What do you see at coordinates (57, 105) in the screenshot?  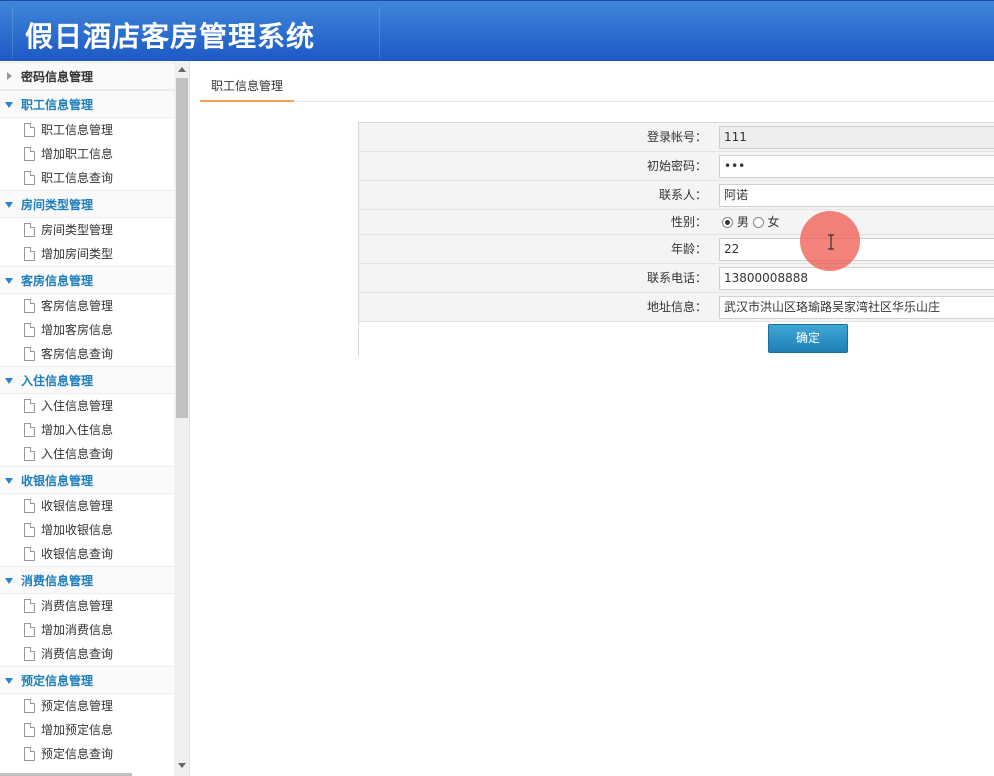 I see `sidebar-group-label: 职工信息管理` at bounding box center [57, 105].